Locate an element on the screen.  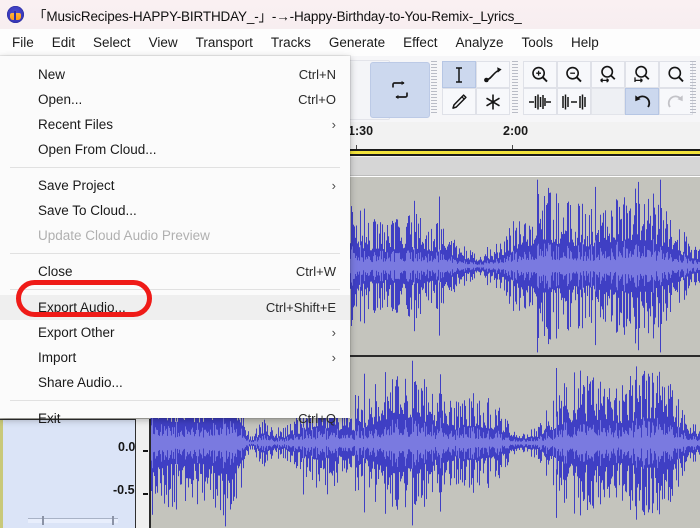
multi-tool-icon is located at coordinates (493, 101).